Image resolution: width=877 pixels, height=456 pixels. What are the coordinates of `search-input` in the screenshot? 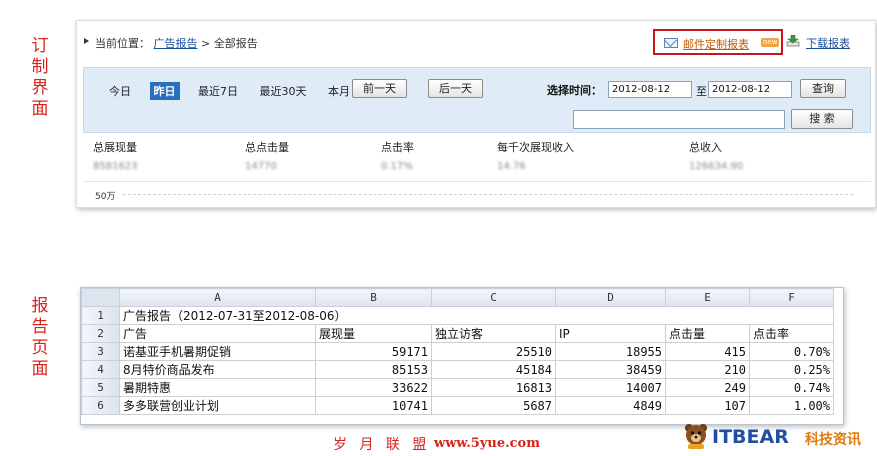 It's located at (679, 119).